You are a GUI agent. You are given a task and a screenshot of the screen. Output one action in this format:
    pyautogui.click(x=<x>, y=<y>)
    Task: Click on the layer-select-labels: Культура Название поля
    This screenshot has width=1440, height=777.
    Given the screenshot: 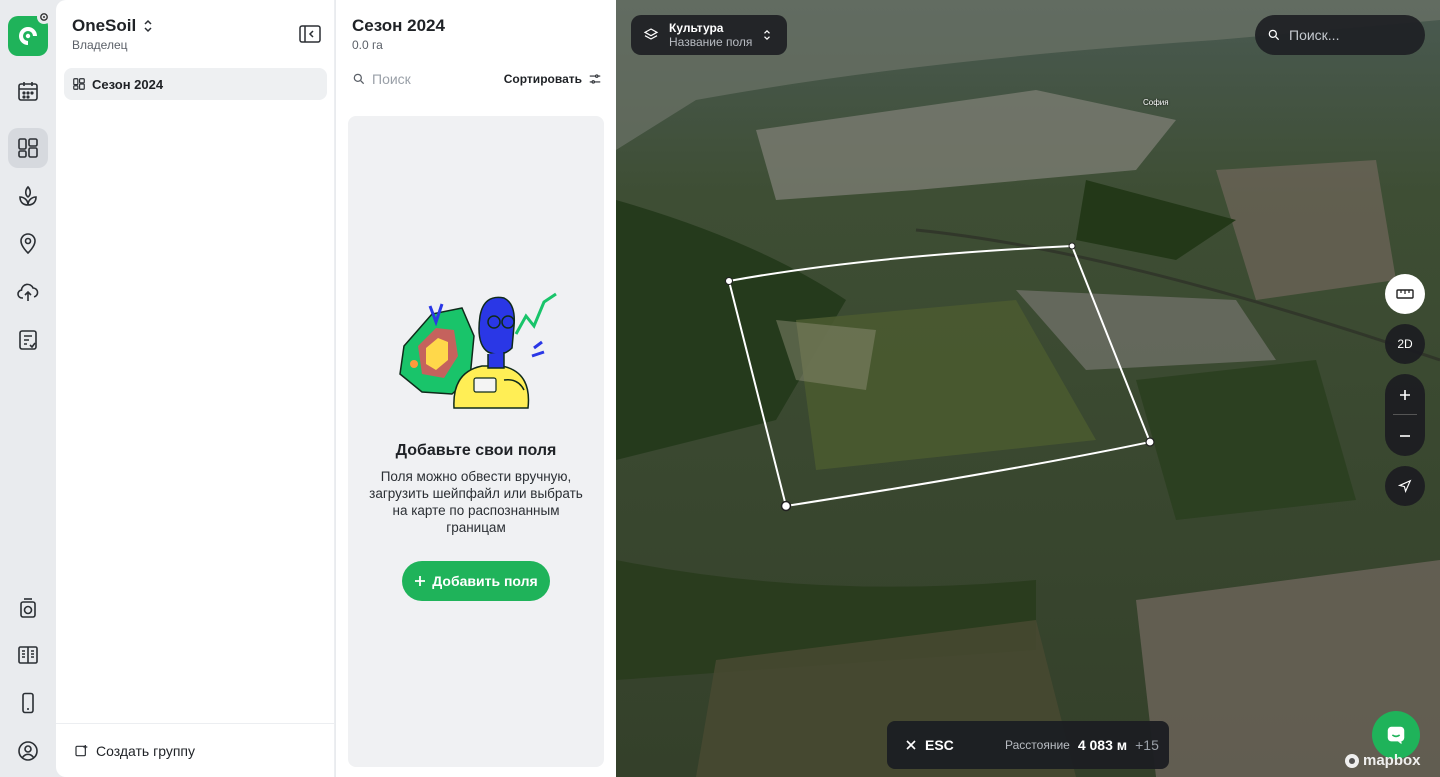 What is the action you would take?
    pyautogui.click(x=710, y=35)
    